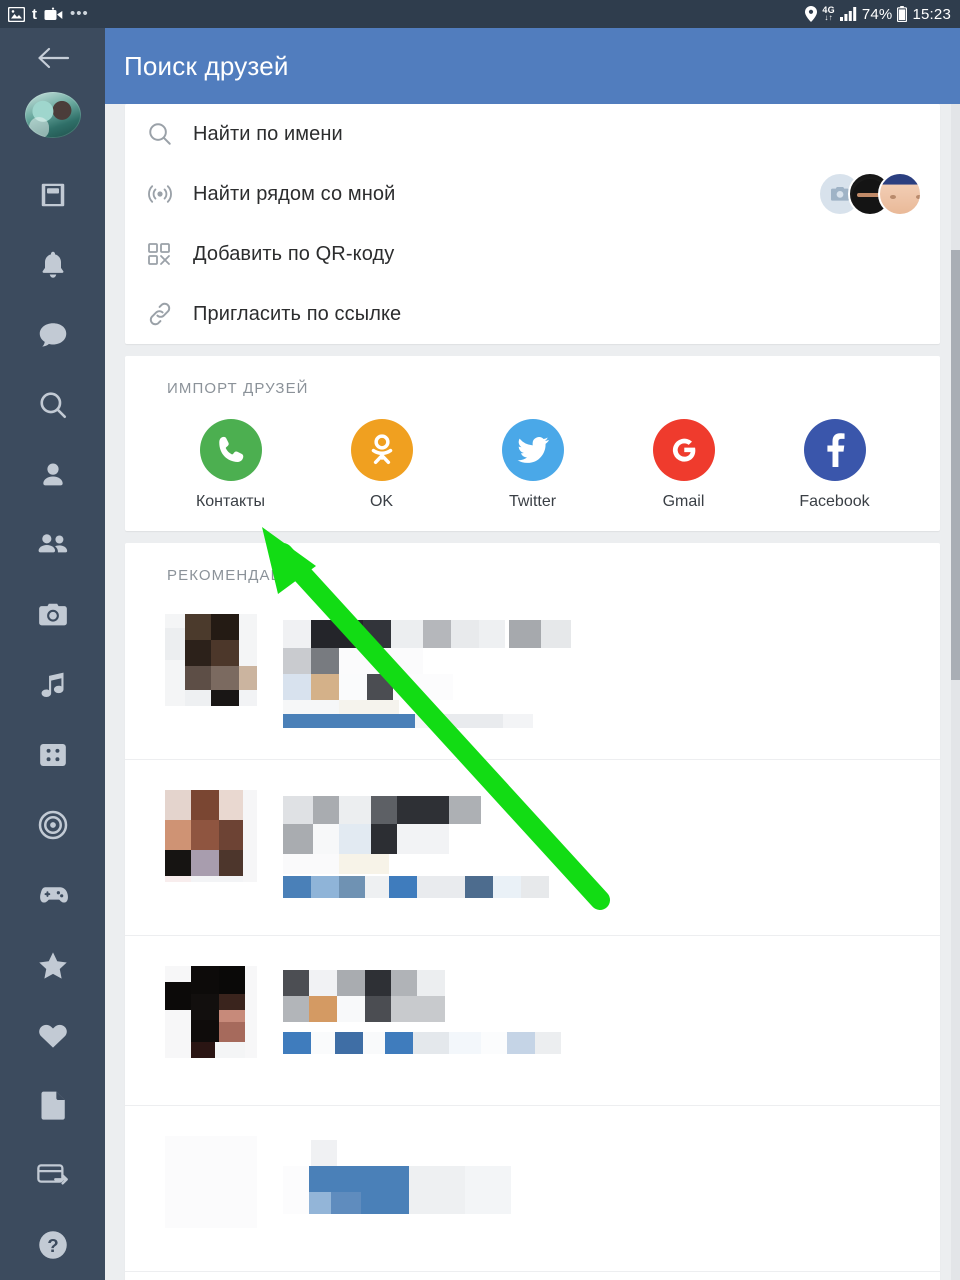 Image resolution: width=960 pixels, height=1280 pixels. What do you see at coordinates (170, 194) in the screenshot?
I see `radar-icon` at bounding box center [170, 194].